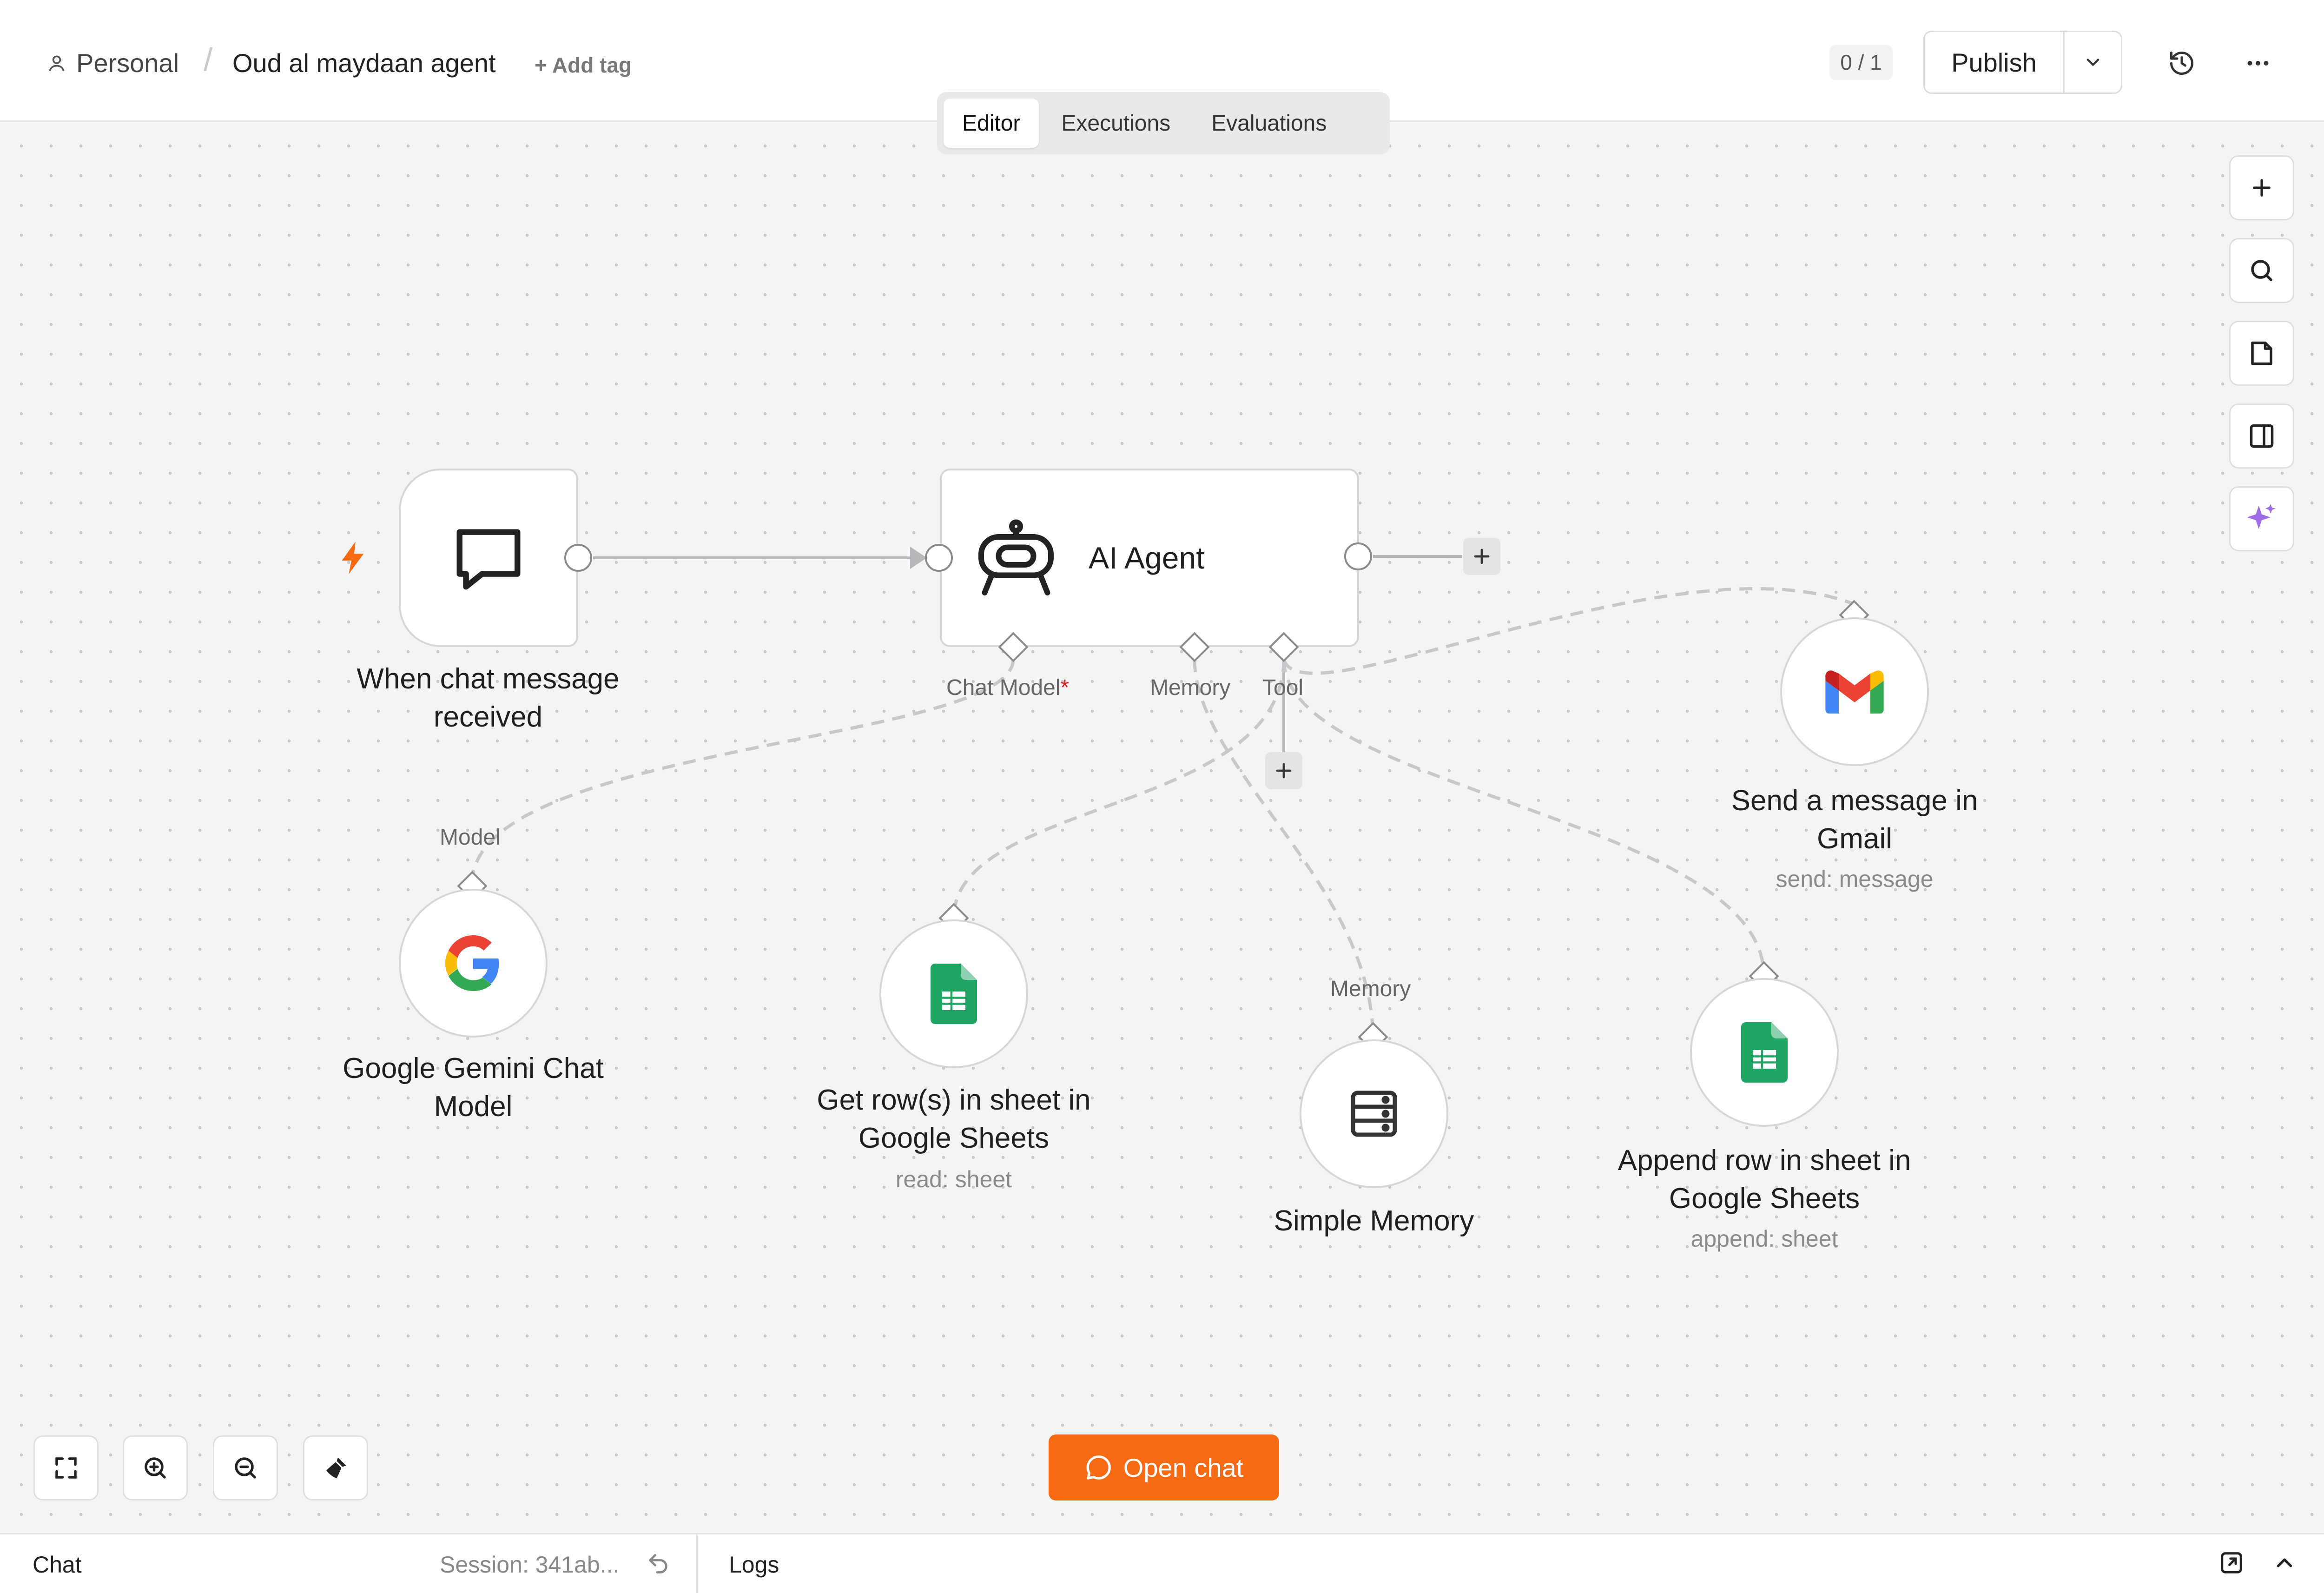  I want to click on gemini-node-label: Google Gemini Chat Model, so click(473, 1087).